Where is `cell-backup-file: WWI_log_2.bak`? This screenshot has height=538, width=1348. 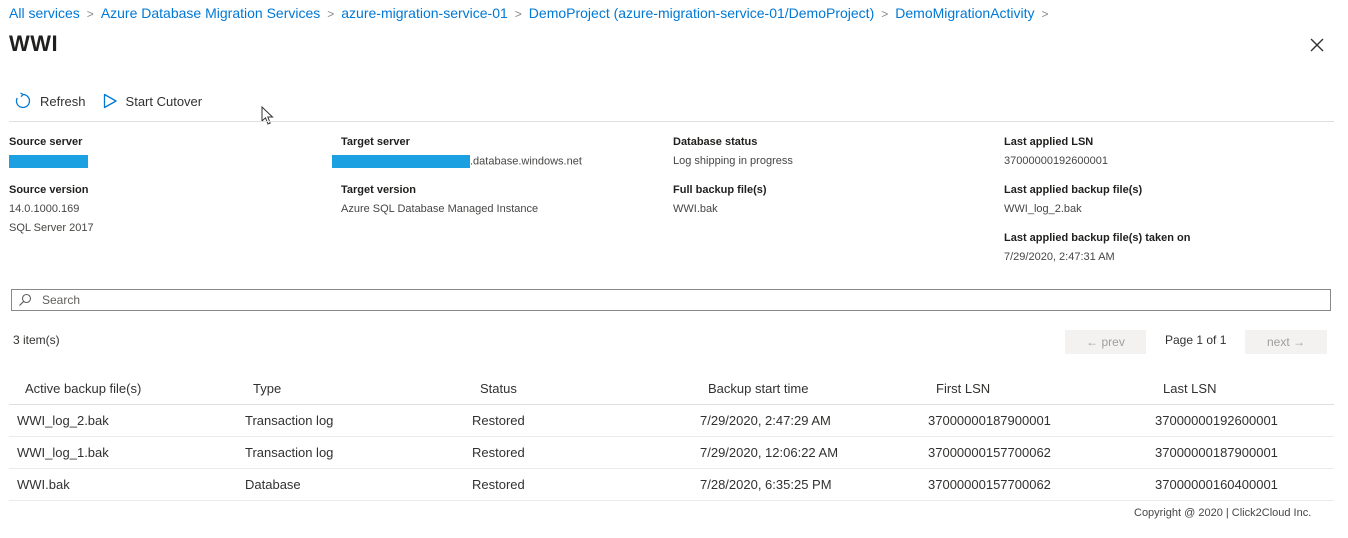
cell-backup-file: WWI_log_2.bak is located at coordinates (127, 420).